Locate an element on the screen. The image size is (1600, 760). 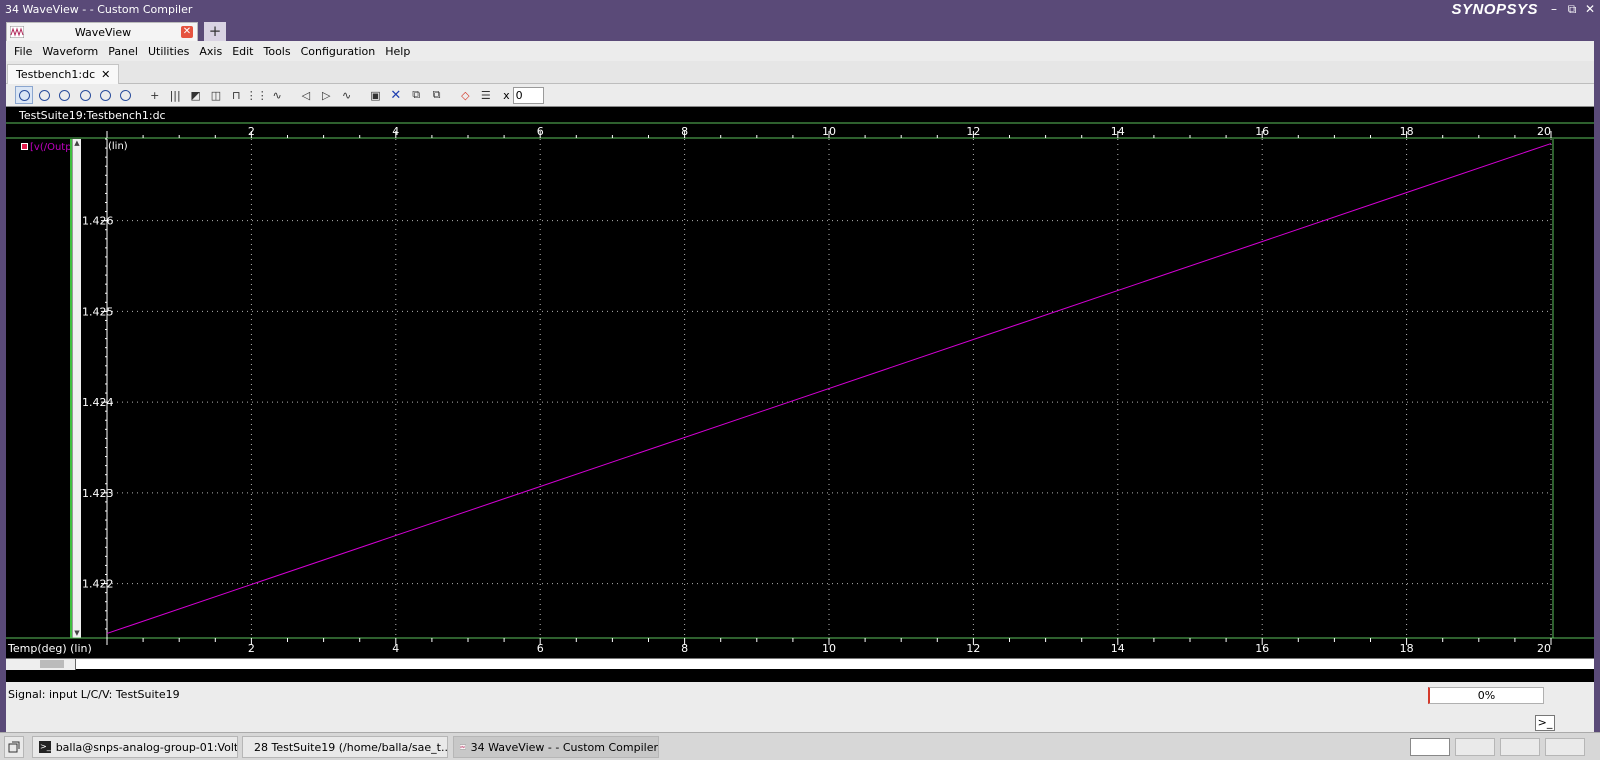
marker-icon: ◫ is located at coordinates (216, 95).